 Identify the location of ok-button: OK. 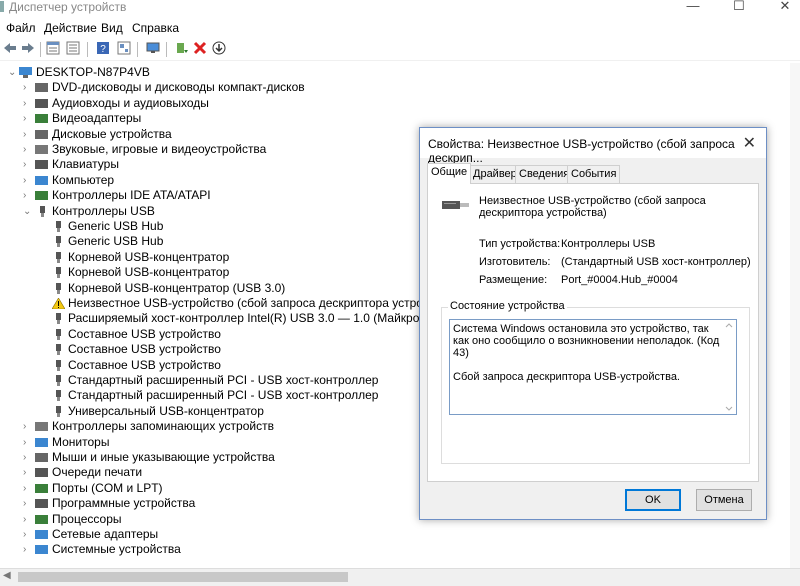
(653, 500).